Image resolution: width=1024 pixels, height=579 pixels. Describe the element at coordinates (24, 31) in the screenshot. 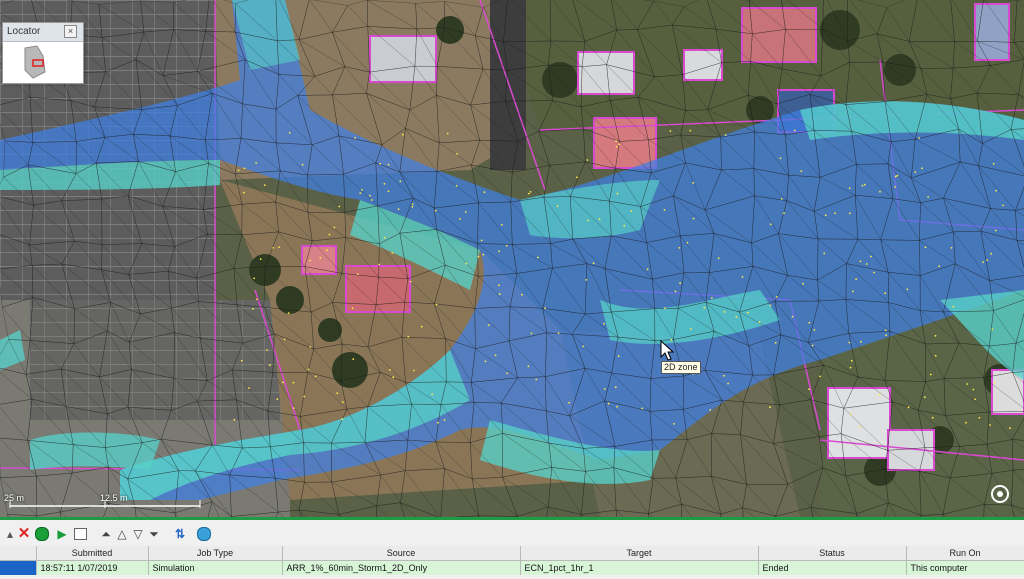

I see `locator-title: Locator` at that location.